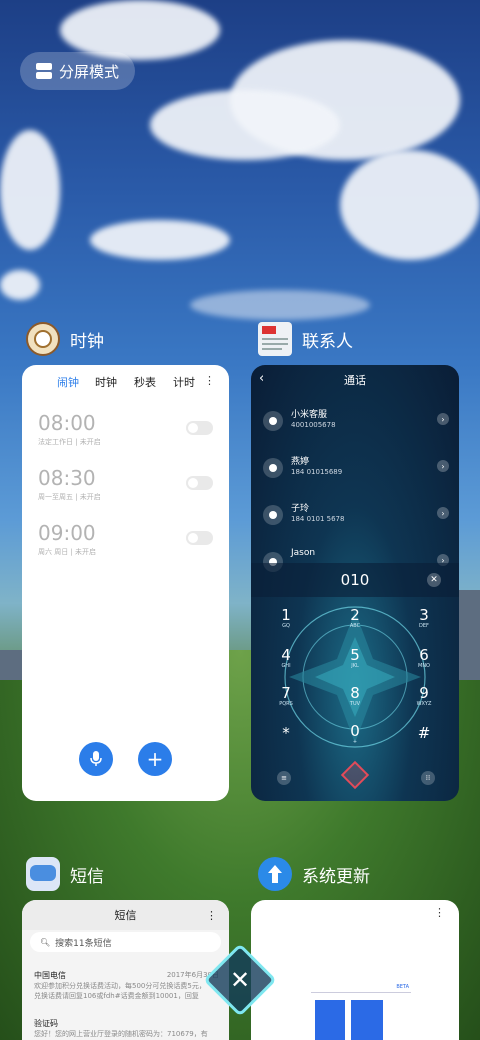 Image resolution: width=480 pixels, height=1040 pixels. Describe the element at coordinates (356, 471) in the screenshot. I see `contact-item: 燕婷 184 01015689 ›` at that location.